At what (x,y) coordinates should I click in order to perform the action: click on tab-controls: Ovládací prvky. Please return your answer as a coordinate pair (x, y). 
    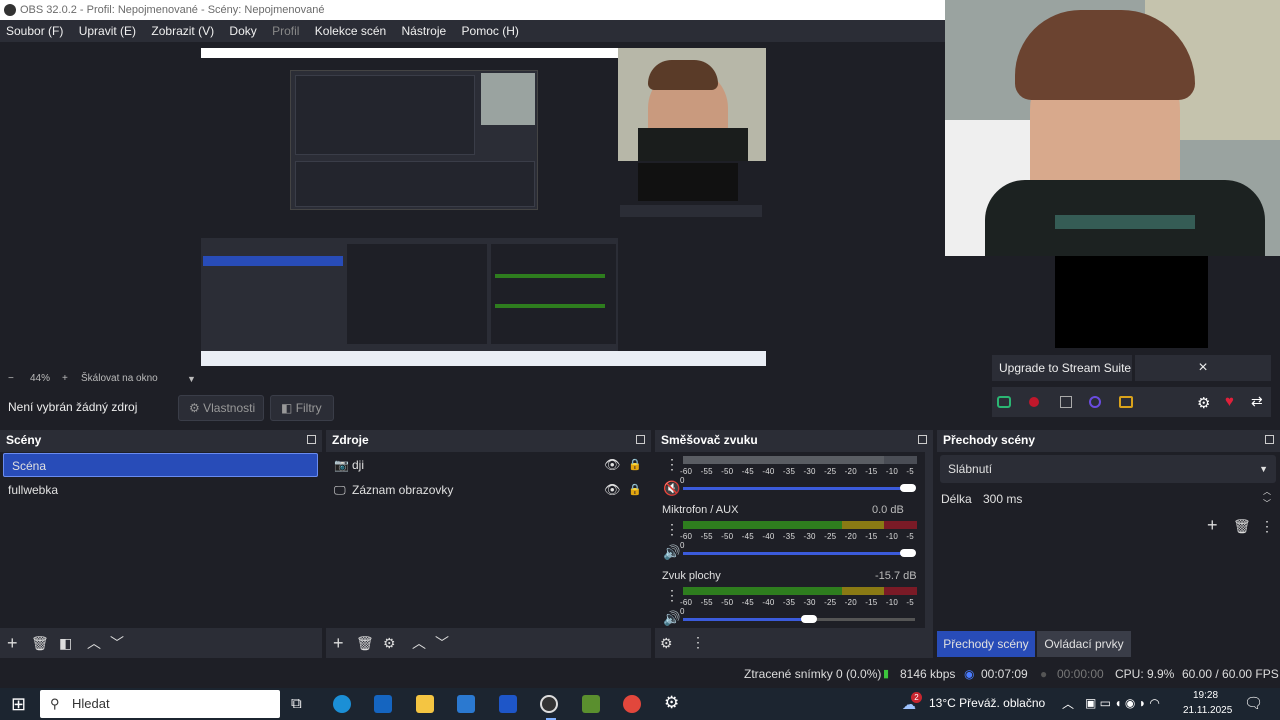
    Looking at the image, I should click on (1084, 644).